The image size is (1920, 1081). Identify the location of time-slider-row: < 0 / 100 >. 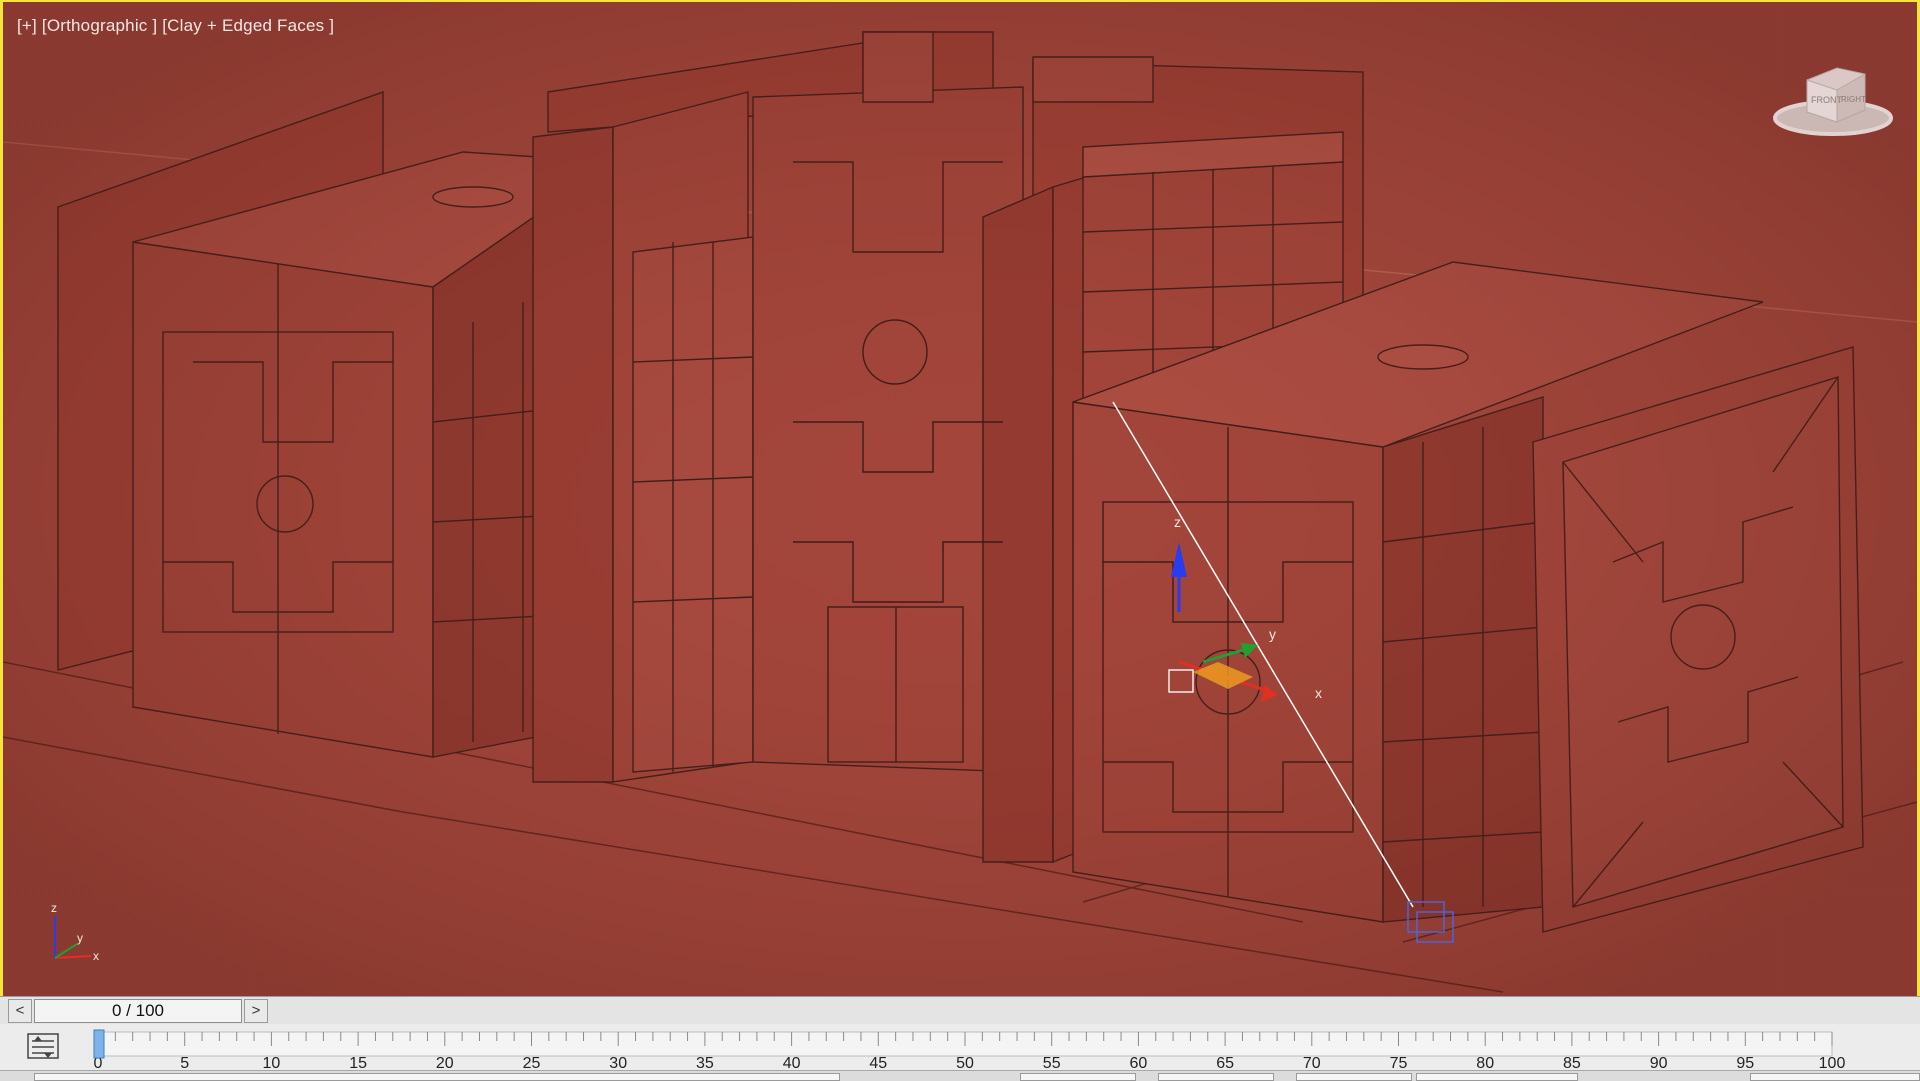
(960, 1010).